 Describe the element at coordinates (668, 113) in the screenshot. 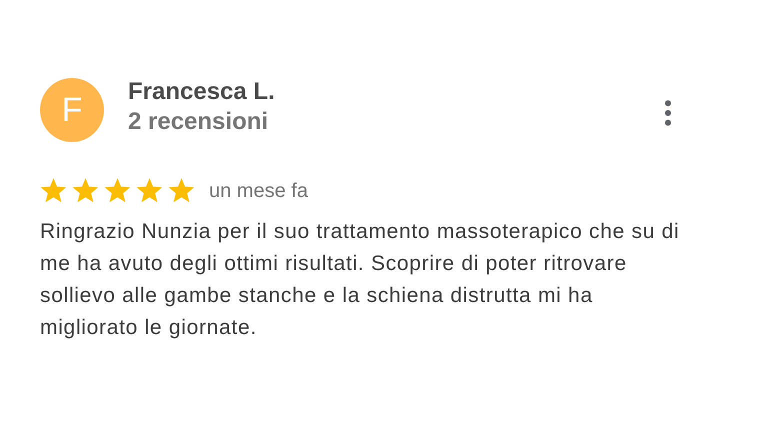

I see `more-options-icon` at that location.